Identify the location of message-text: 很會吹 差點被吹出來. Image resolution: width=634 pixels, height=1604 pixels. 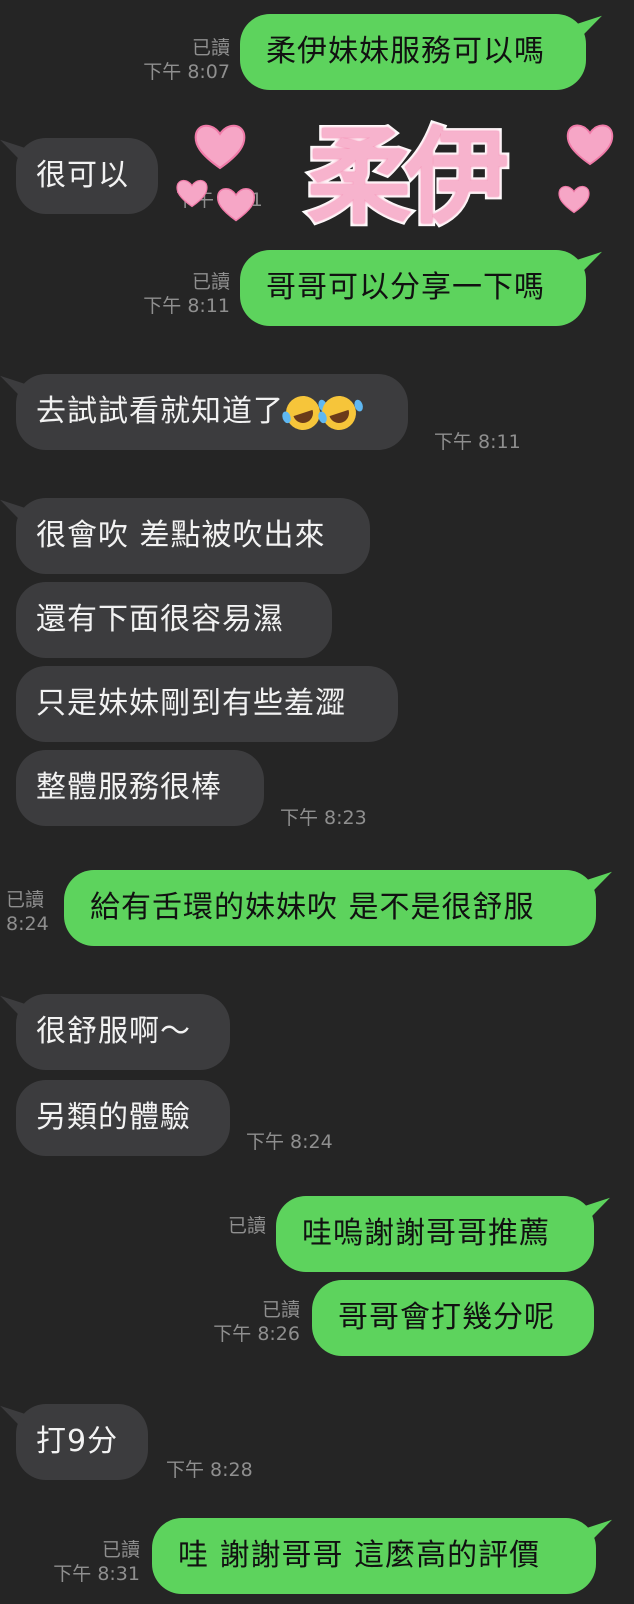
(181, 535).